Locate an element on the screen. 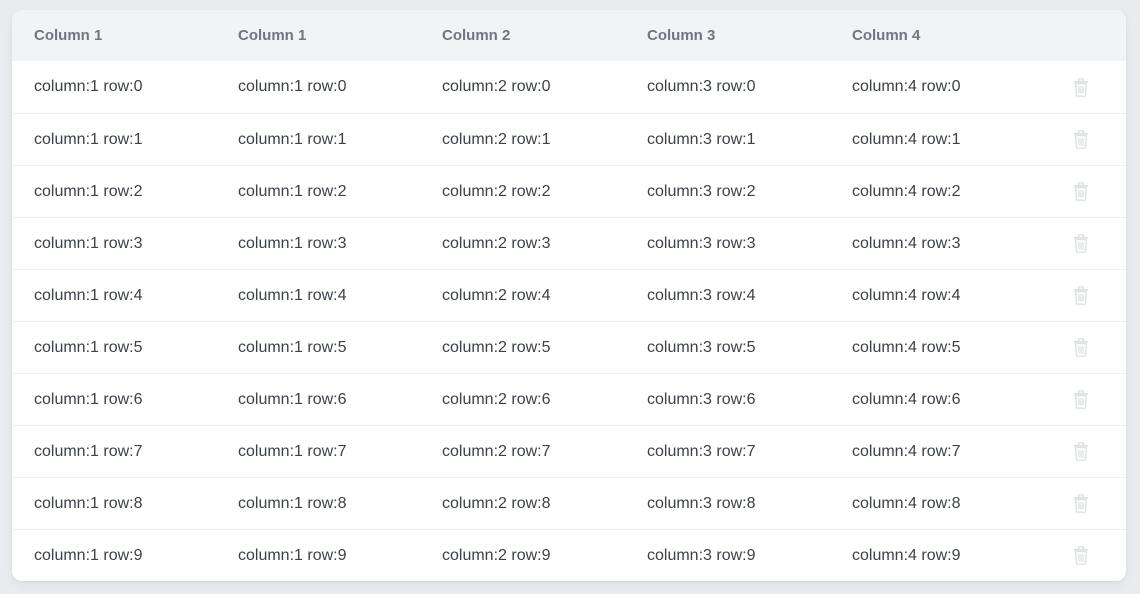 This screenshot has width=1140, height=594. table-cell: column:2 row:8 is located at coordinates (496, 503).